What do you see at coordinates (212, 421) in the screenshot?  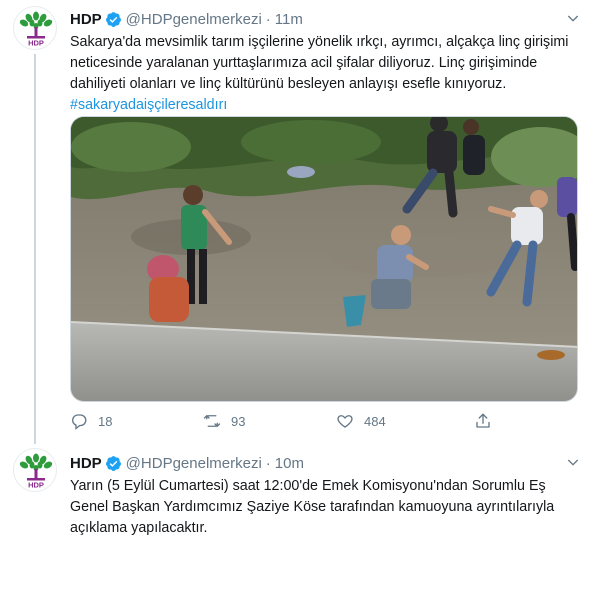 I see `retweet-icon` at bounding box center [212, 421].